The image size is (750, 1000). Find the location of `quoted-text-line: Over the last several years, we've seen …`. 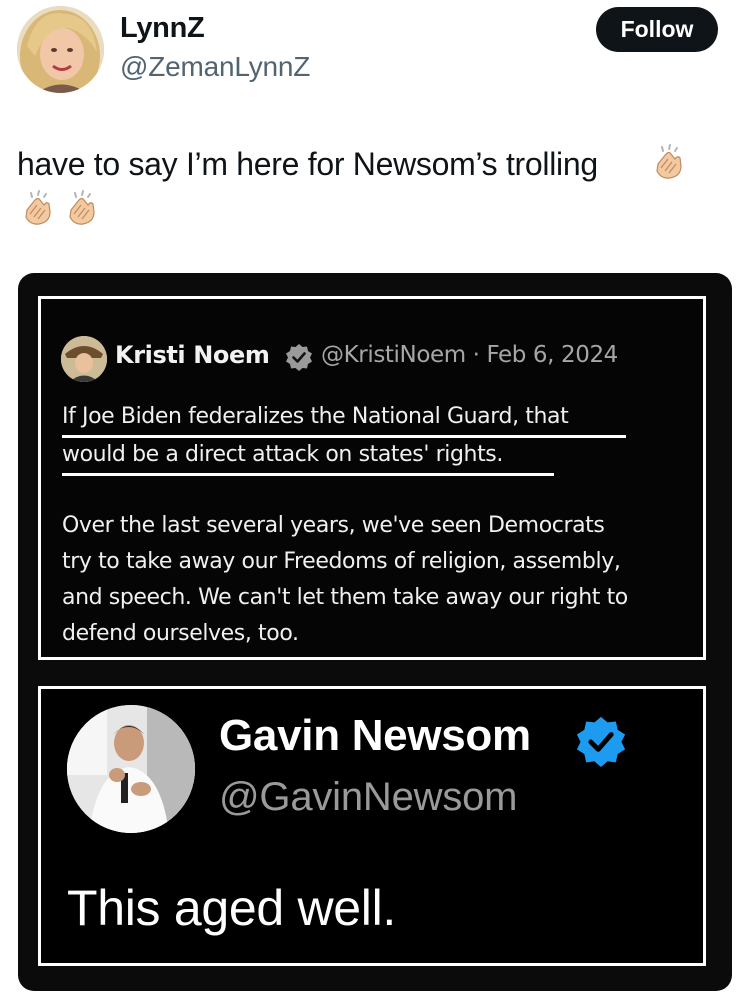

quoted-text-line: Over the last several years, we've seen … is located at coordinates (333, 525).